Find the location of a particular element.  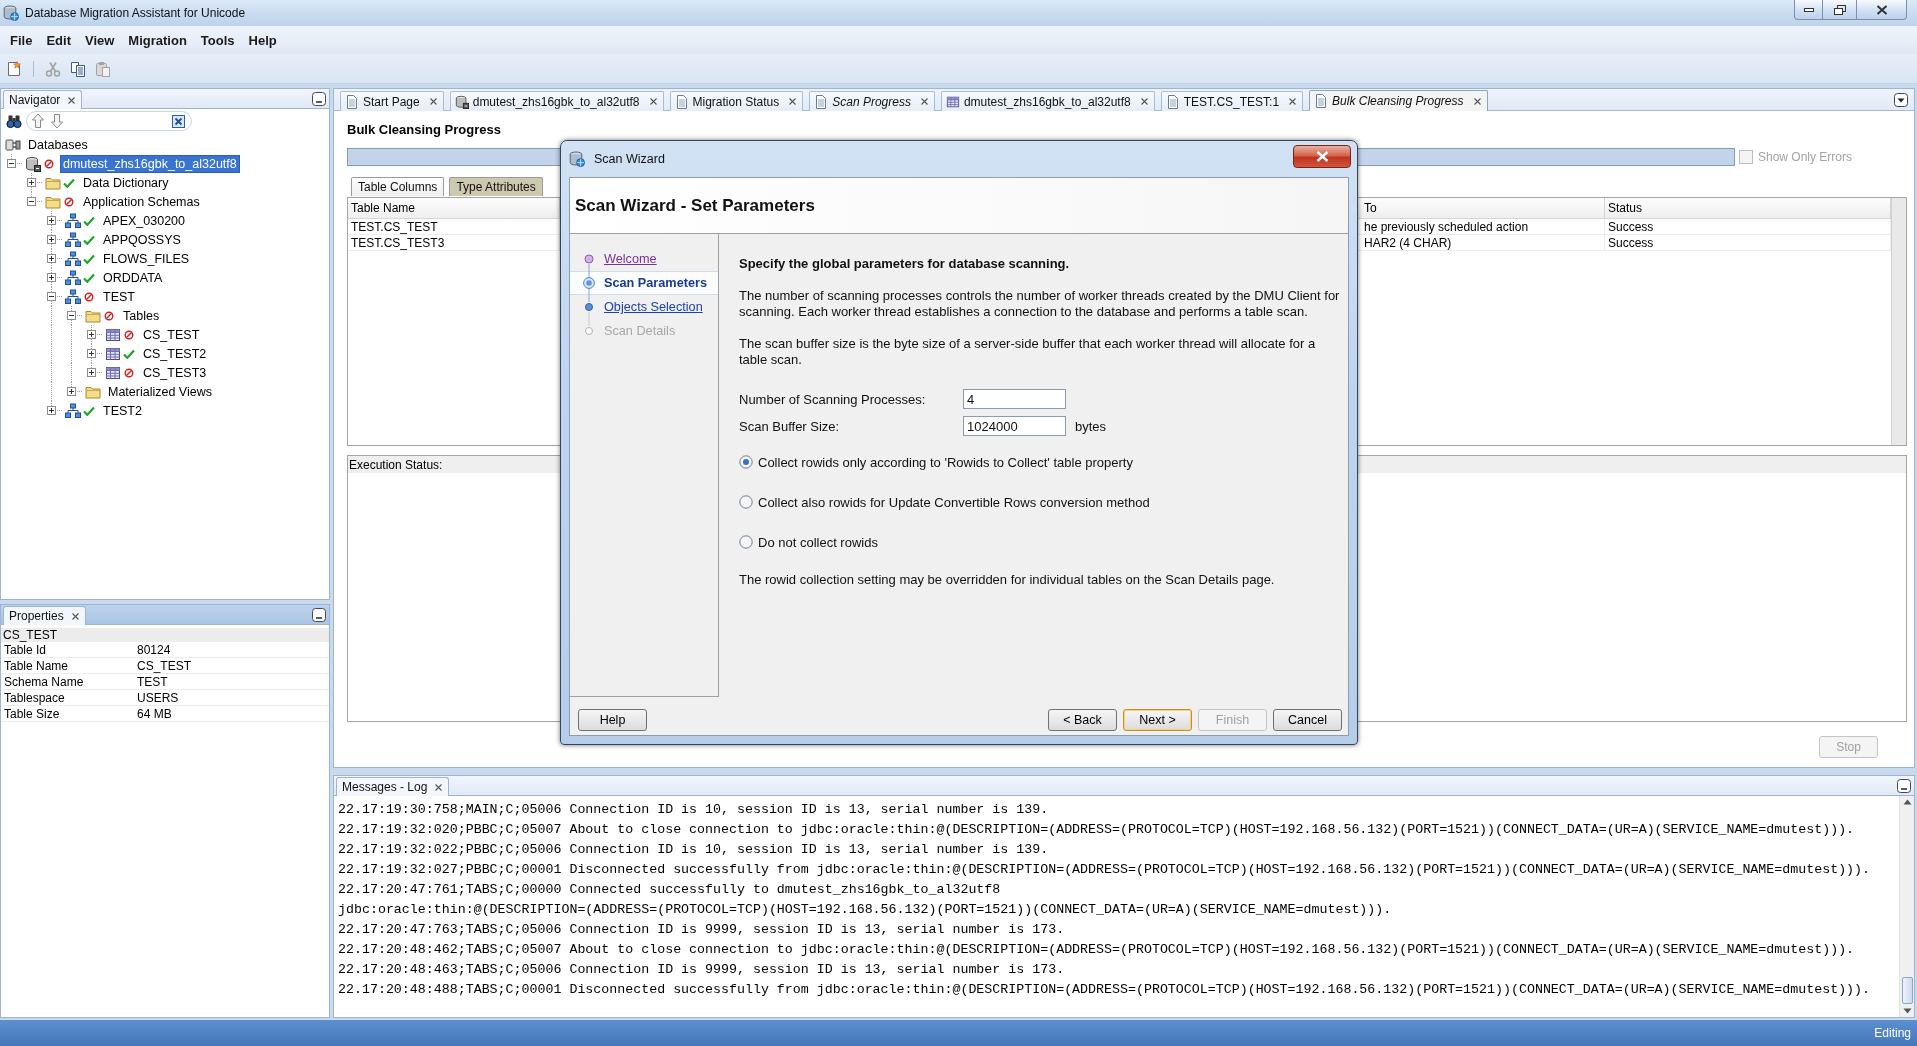

clear-icon is located at coordinates (178, 121).